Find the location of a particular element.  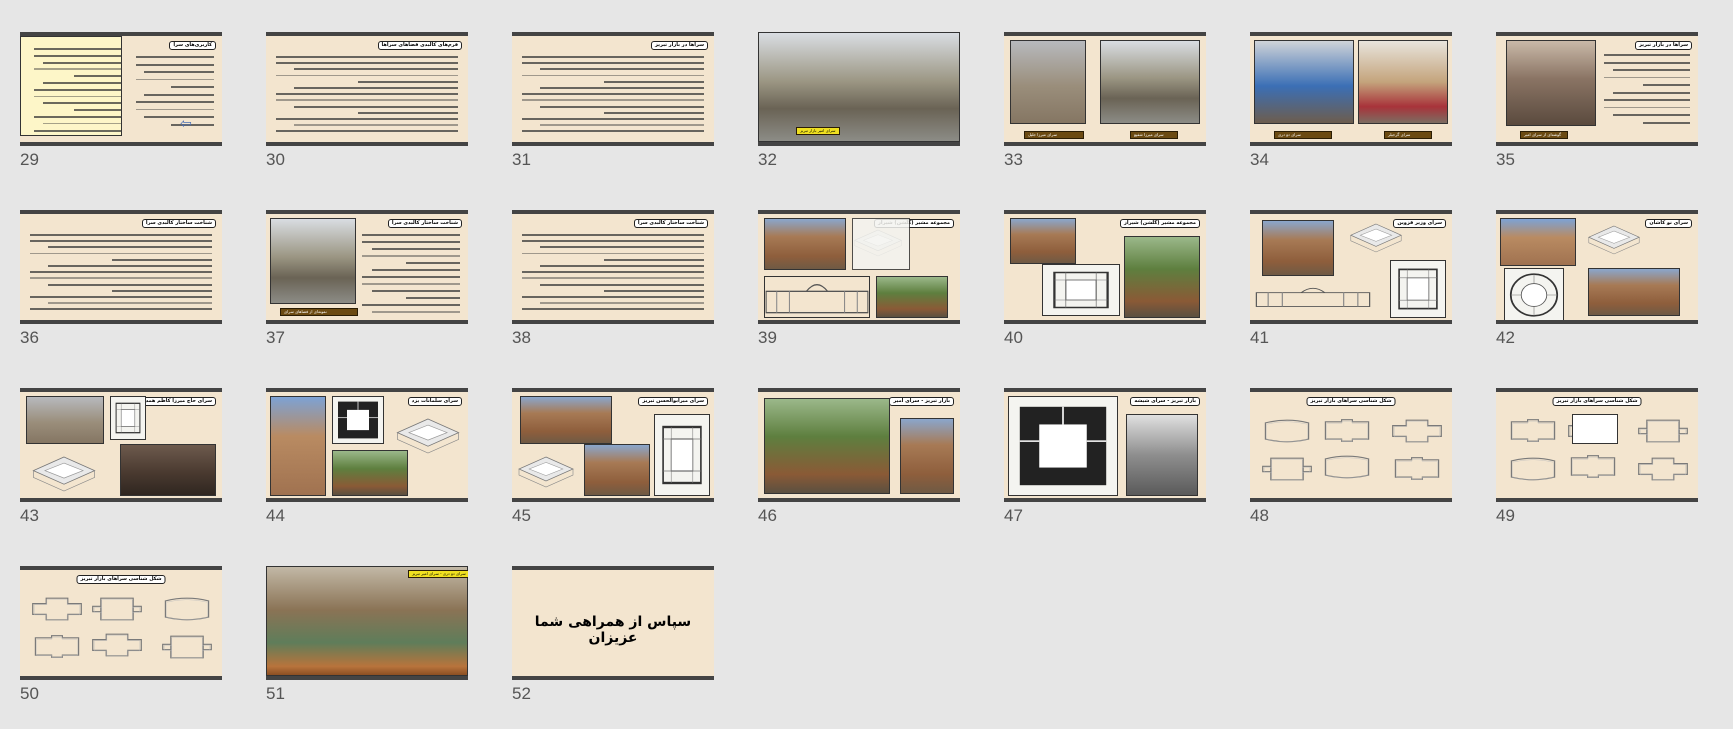

slide-title: سرای سلمانات یزد is located at coordinates (434, 401).